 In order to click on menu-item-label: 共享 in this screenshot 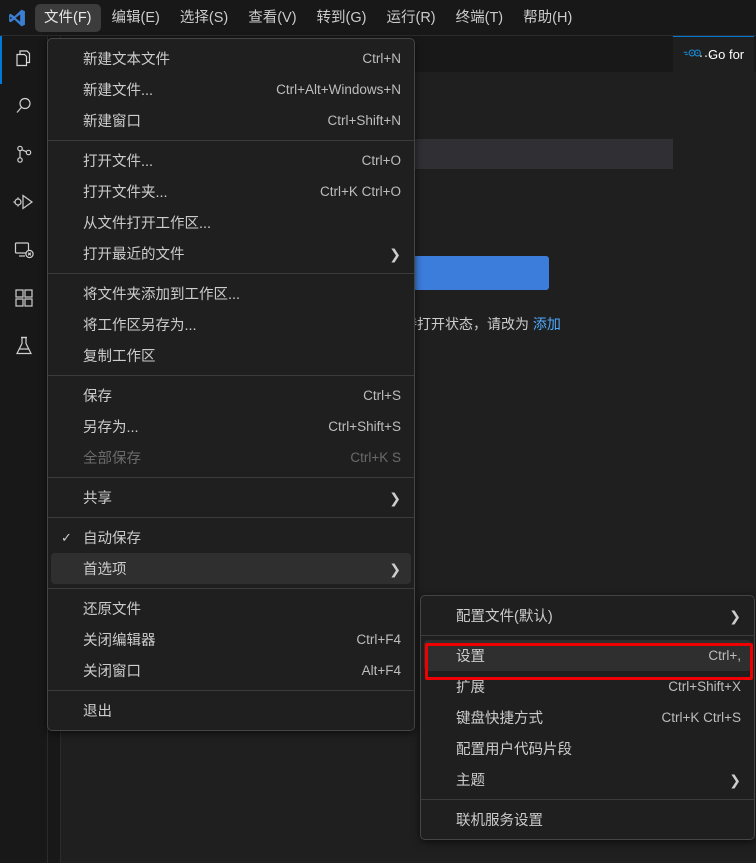, I will do `click(97, 499)`.